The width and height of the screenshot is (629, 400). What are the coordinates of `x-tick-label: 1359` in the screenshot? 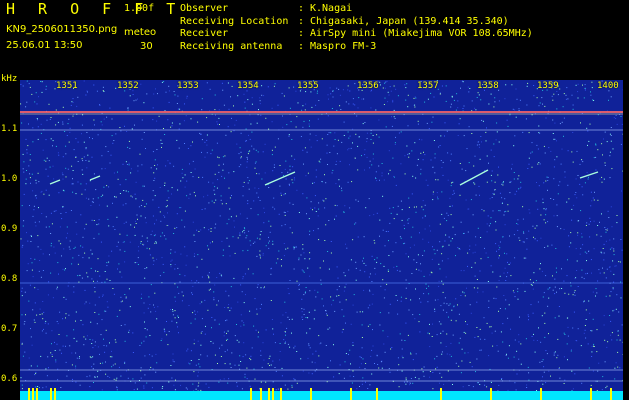 It's located at (548, 86).